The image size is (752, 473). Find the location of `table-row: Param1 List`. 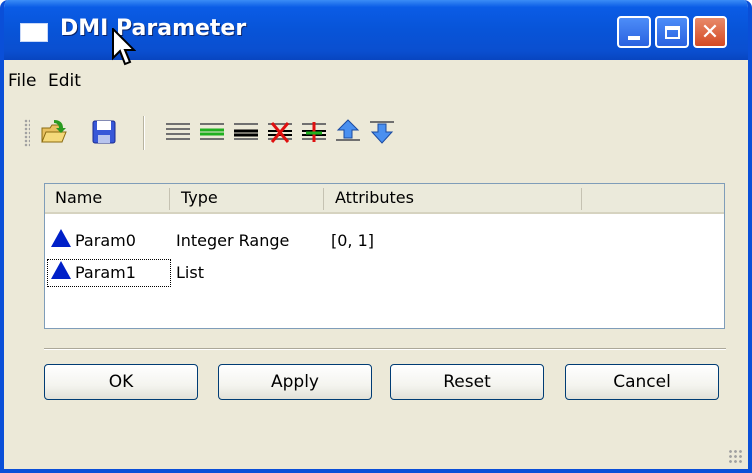

table-row: Param1 List is located at coordinates (384, 273).